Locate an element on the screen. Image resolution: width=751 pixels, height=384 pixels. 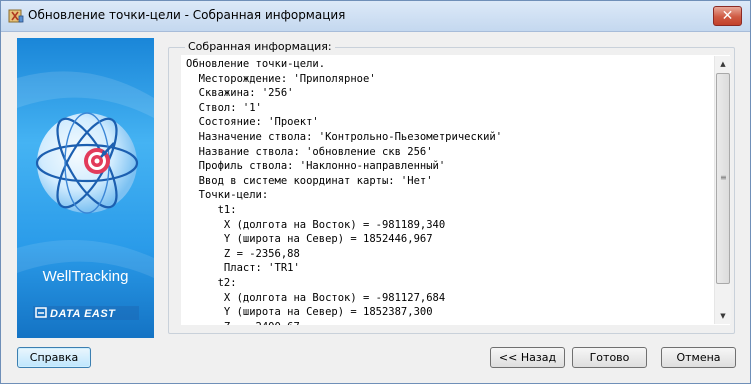
close-button: ✕ is located at coordinates (727, 16).